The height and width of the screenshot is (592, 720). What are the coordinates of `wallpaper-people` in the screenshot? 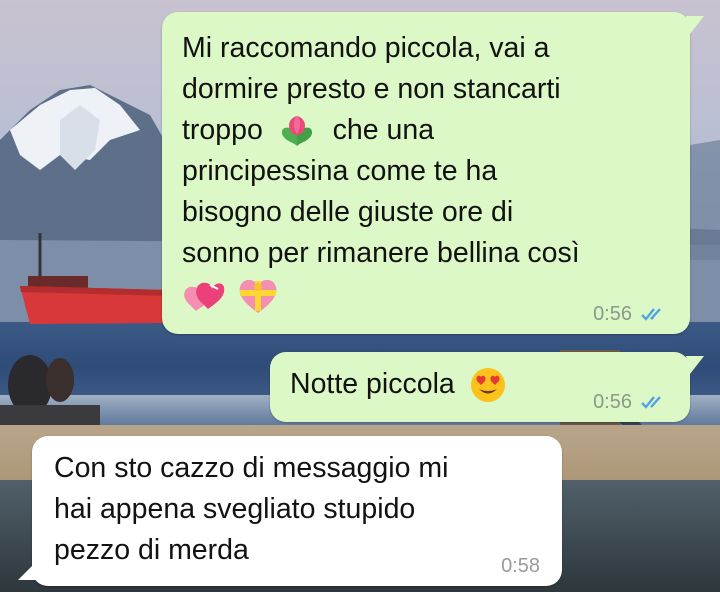 It's located at (50, 395).